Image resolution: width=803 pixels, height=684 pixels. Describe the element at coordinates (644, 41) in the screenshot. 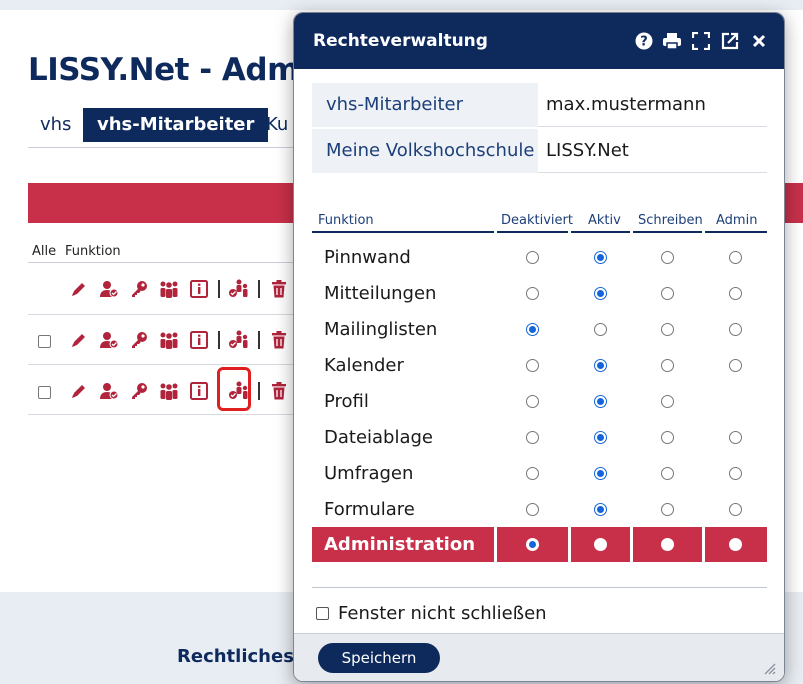

I see `help-icon: ?` at that location.